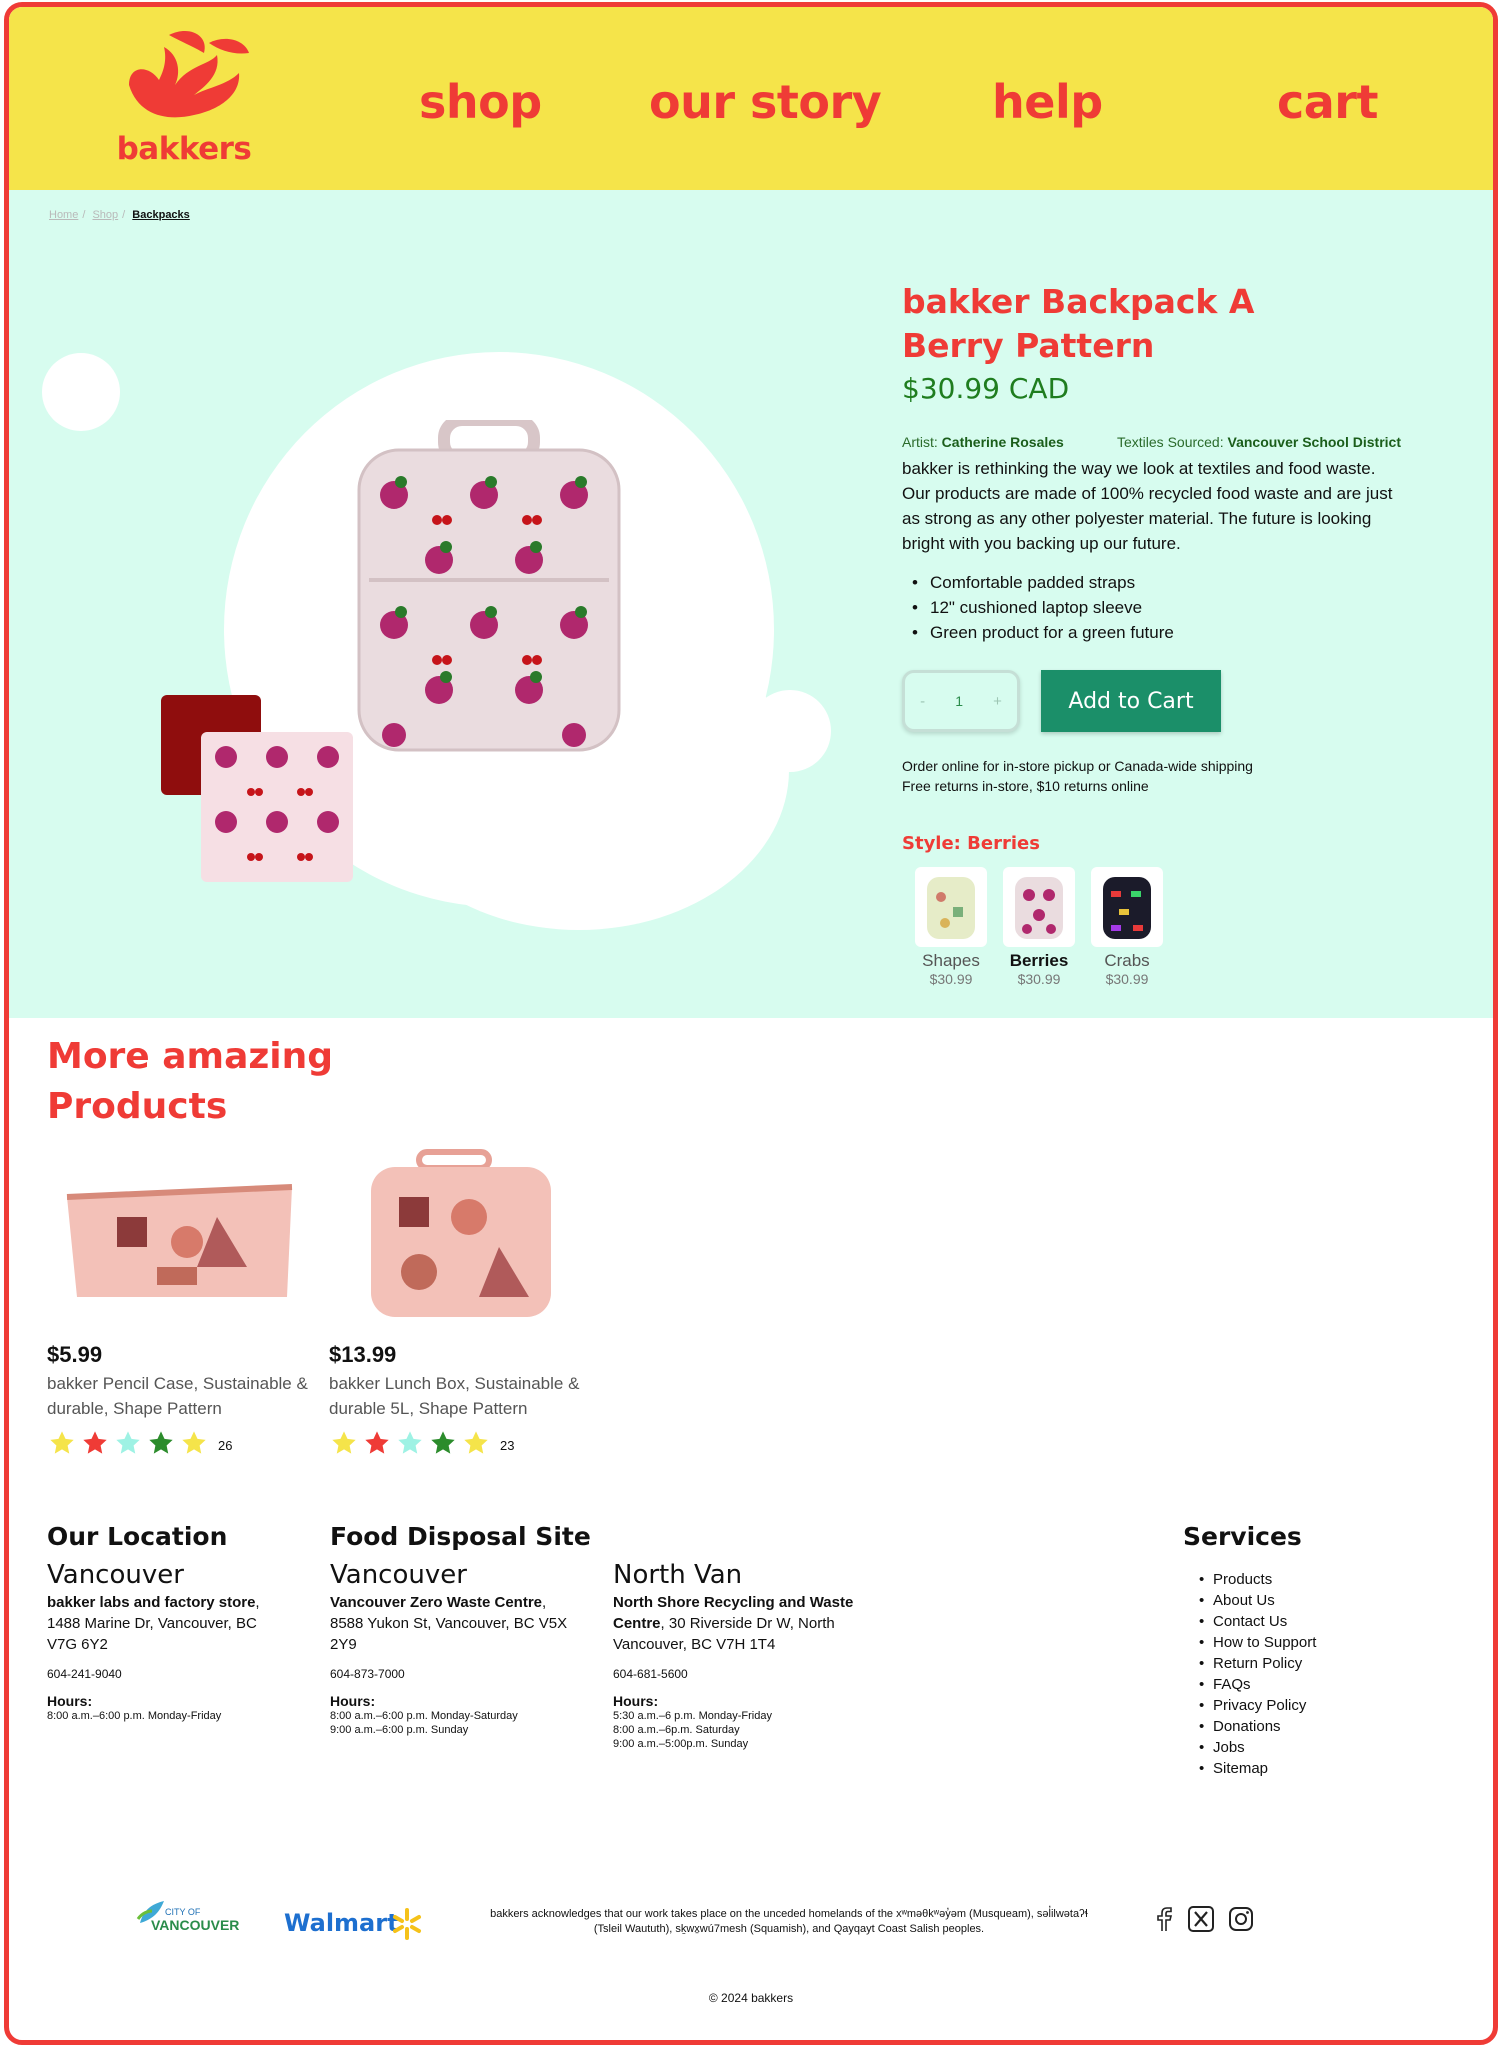 Image resolution: width=1500 pixels, height=2047 pixels. Describe the element at coordinates (407, 1924) in the screenshot. I see `walmart-spark-icon` at that location.